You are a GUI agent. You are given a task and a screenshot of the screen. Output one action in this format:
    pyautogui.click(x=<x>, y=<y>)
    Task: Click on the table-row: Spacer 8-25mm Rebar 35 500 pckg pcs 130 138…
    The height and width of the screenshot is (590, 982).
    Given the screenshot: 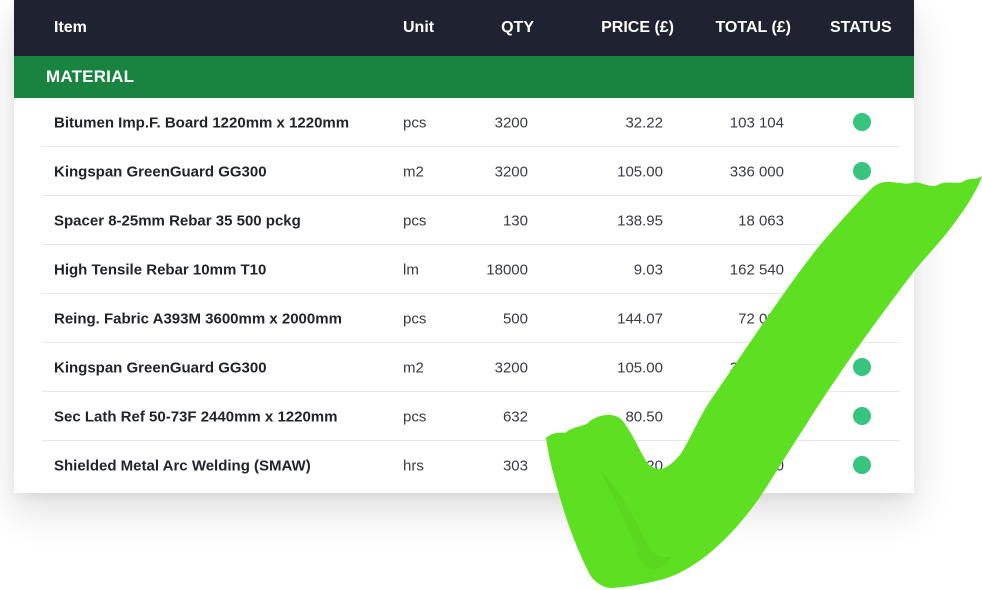 What is the action you would take?
    pyautogui.click(x=464, y=220)
    